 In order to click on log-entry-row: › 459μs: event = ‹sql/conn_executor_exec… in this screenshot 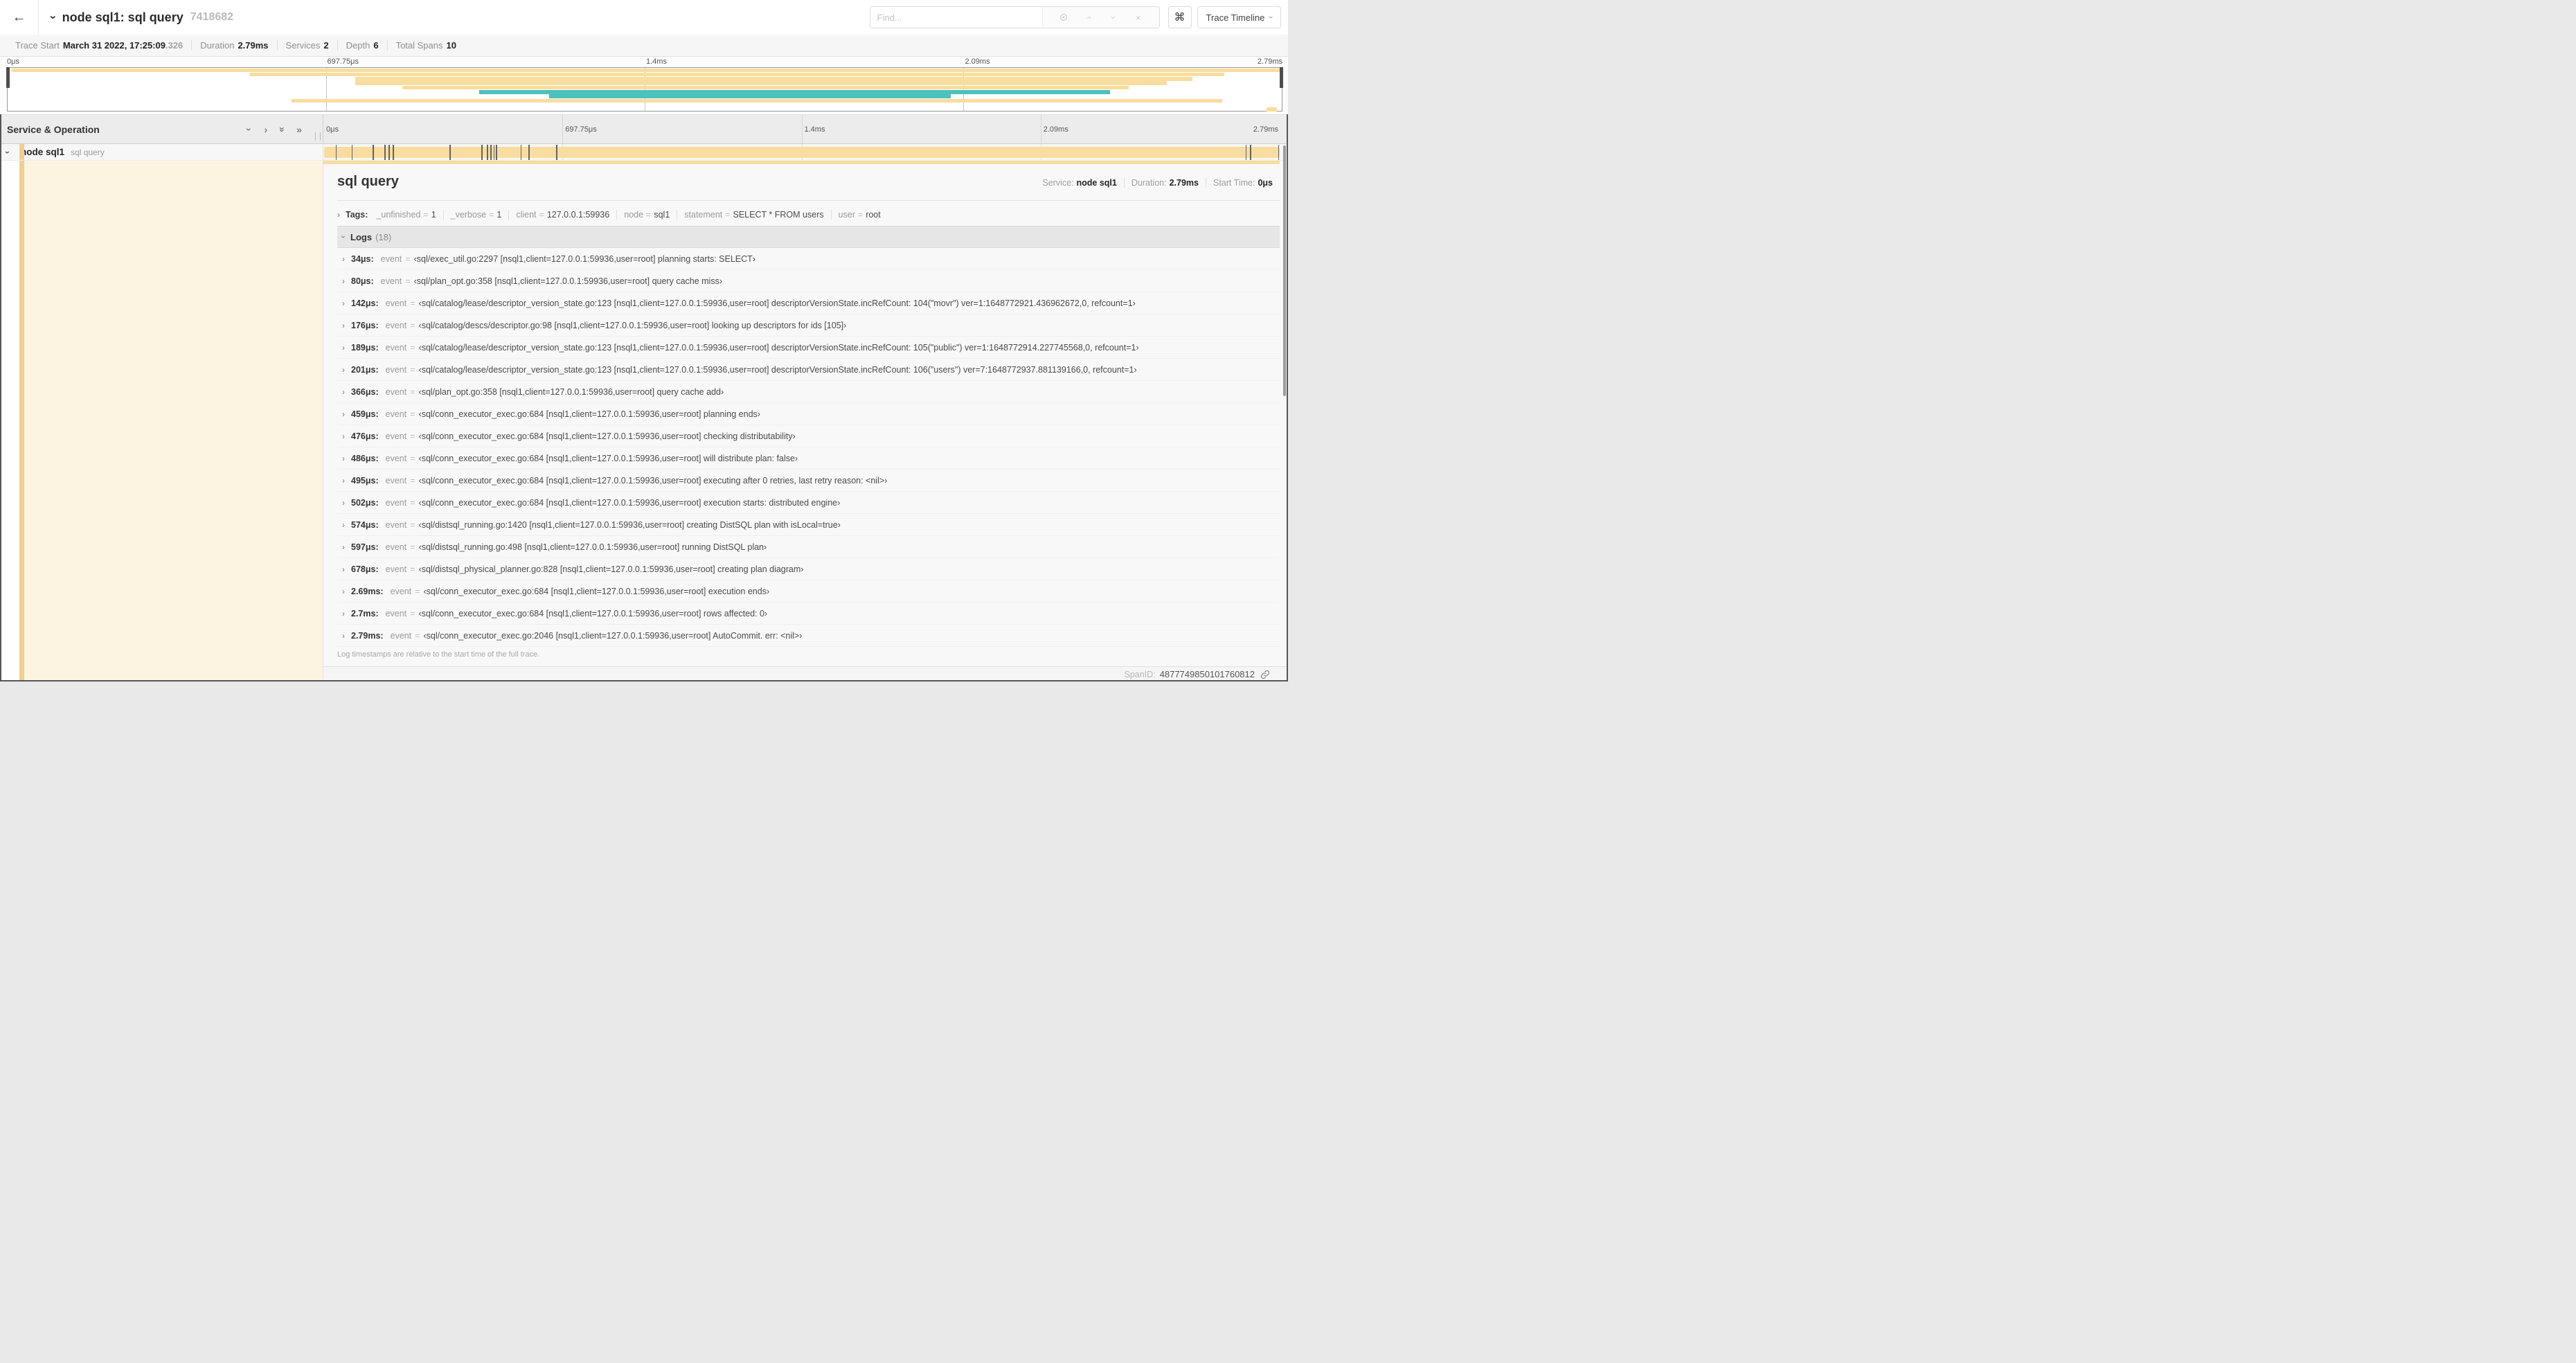, I will do `click(809, 414)`.